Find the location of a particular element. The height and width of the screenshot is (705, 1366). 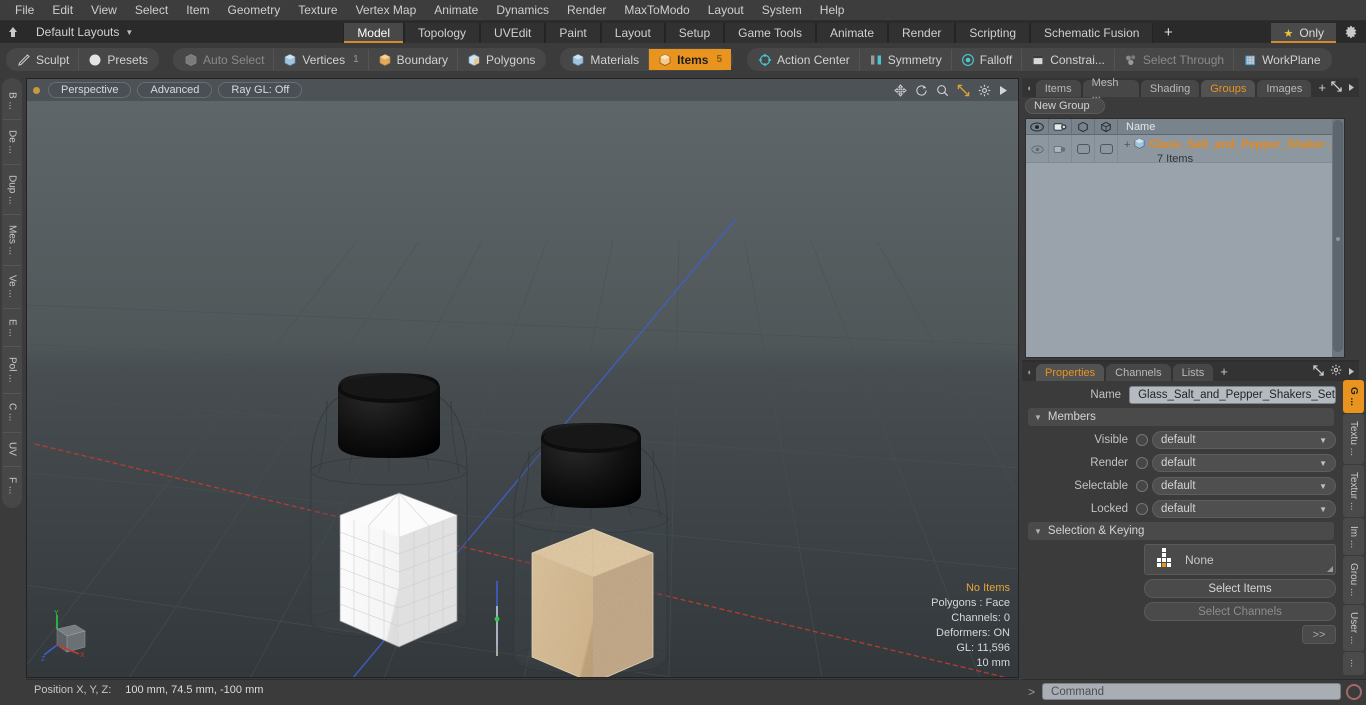

menu-item-layout: Layout is located at coordinates (726, 10).